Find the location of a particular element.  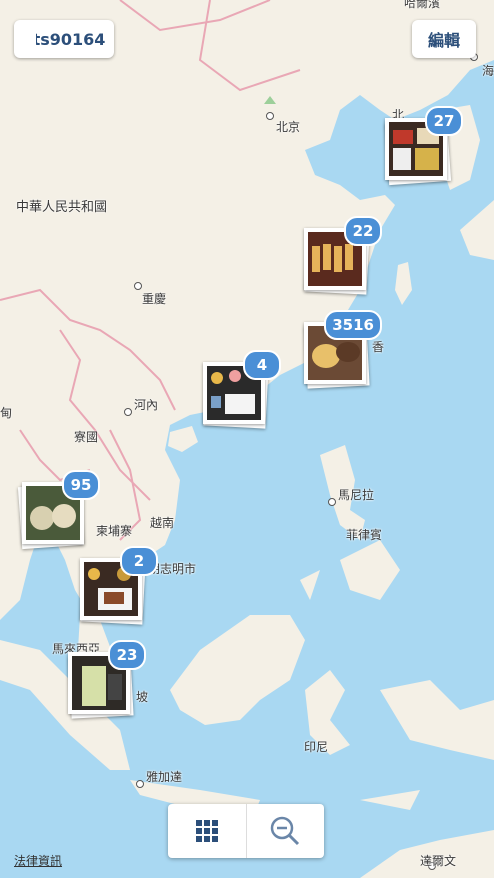

map-label: 印尼 is located at coordinates (316, 747).